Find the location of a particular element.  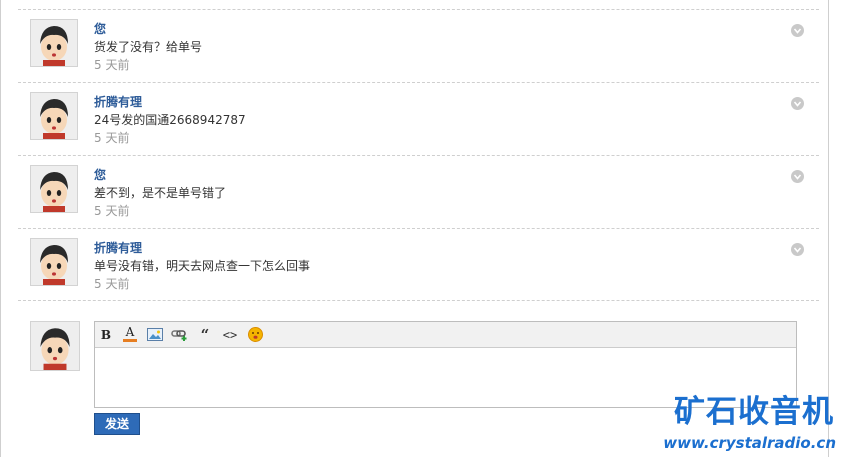

watermark-url: www.crystalradio.cn is located at coordinates (749, 443).